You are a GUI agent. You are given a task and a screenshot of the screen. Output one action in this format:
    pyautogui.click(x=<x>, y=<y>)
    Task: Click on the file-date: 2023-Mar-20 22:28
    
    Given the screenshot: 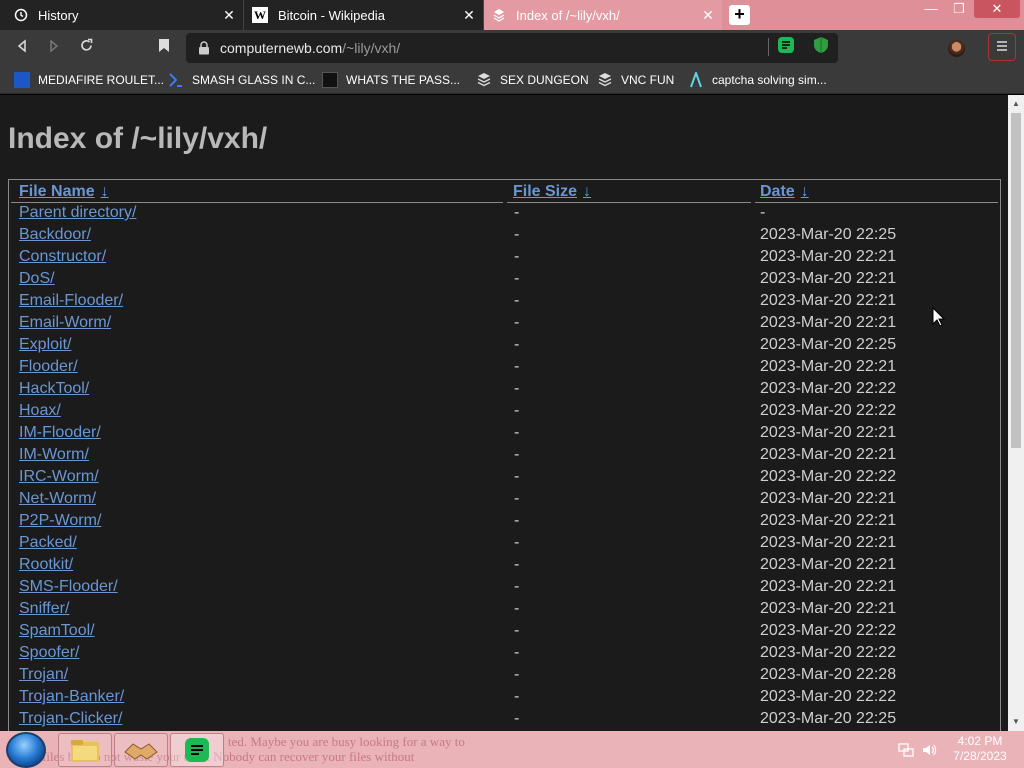 What is the action you would take?
    pyautogui.click(x=828, y=674)
    